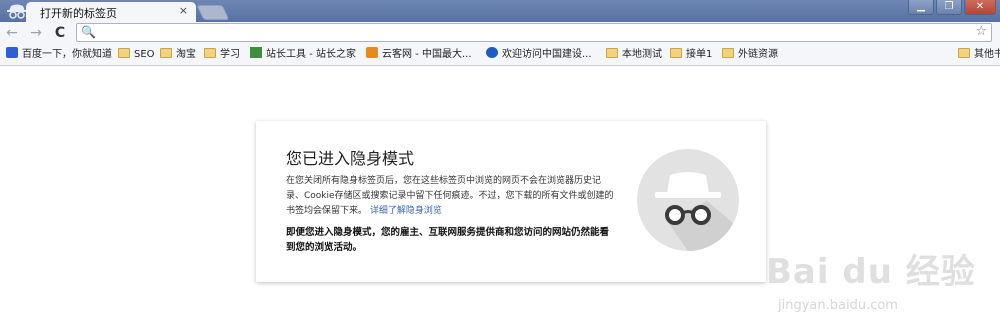  Describe the element at coordinates (256, 52) in the screenshot. I see `chart-icon` at that location.